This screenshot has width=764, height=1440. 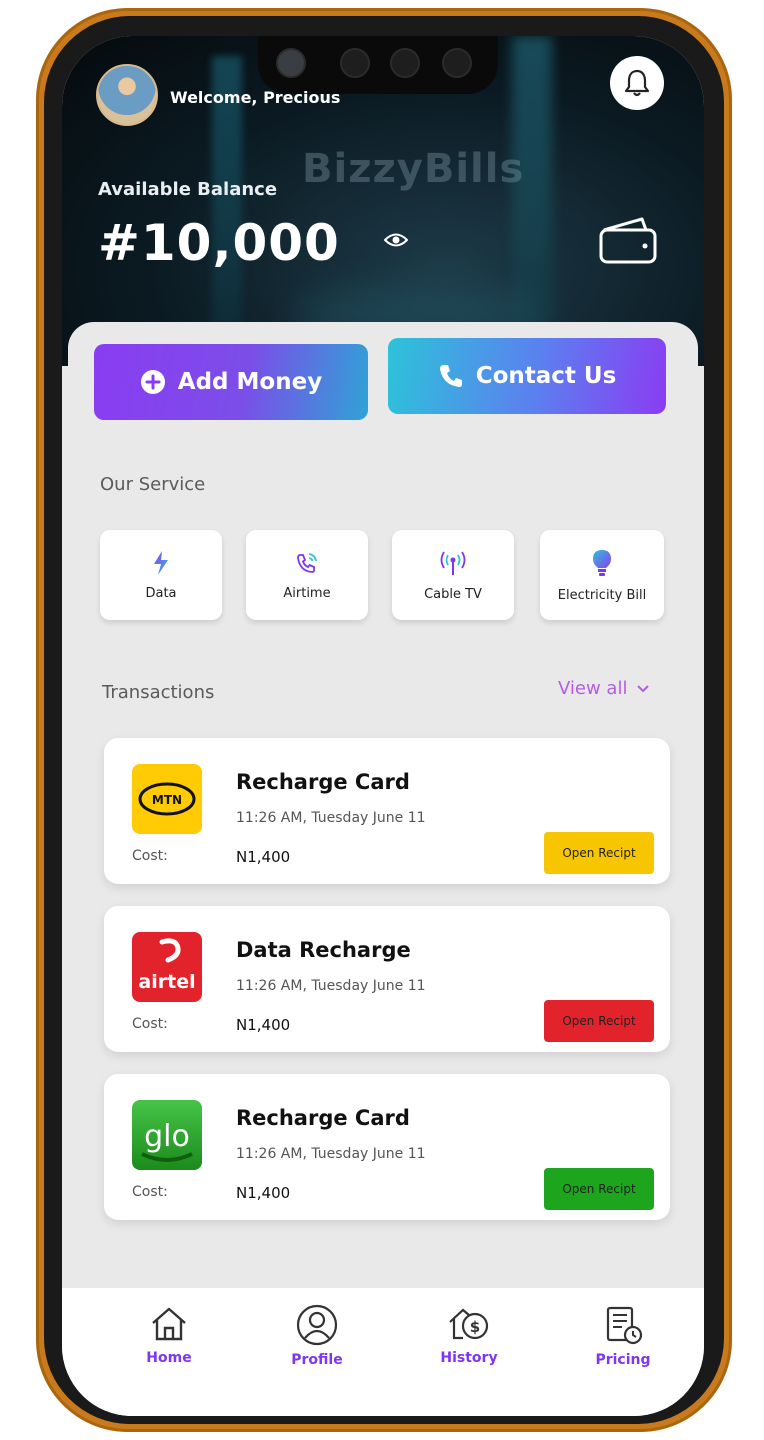 I want to click on contact-us-button: Contact Us, so click(x=527, y=376).